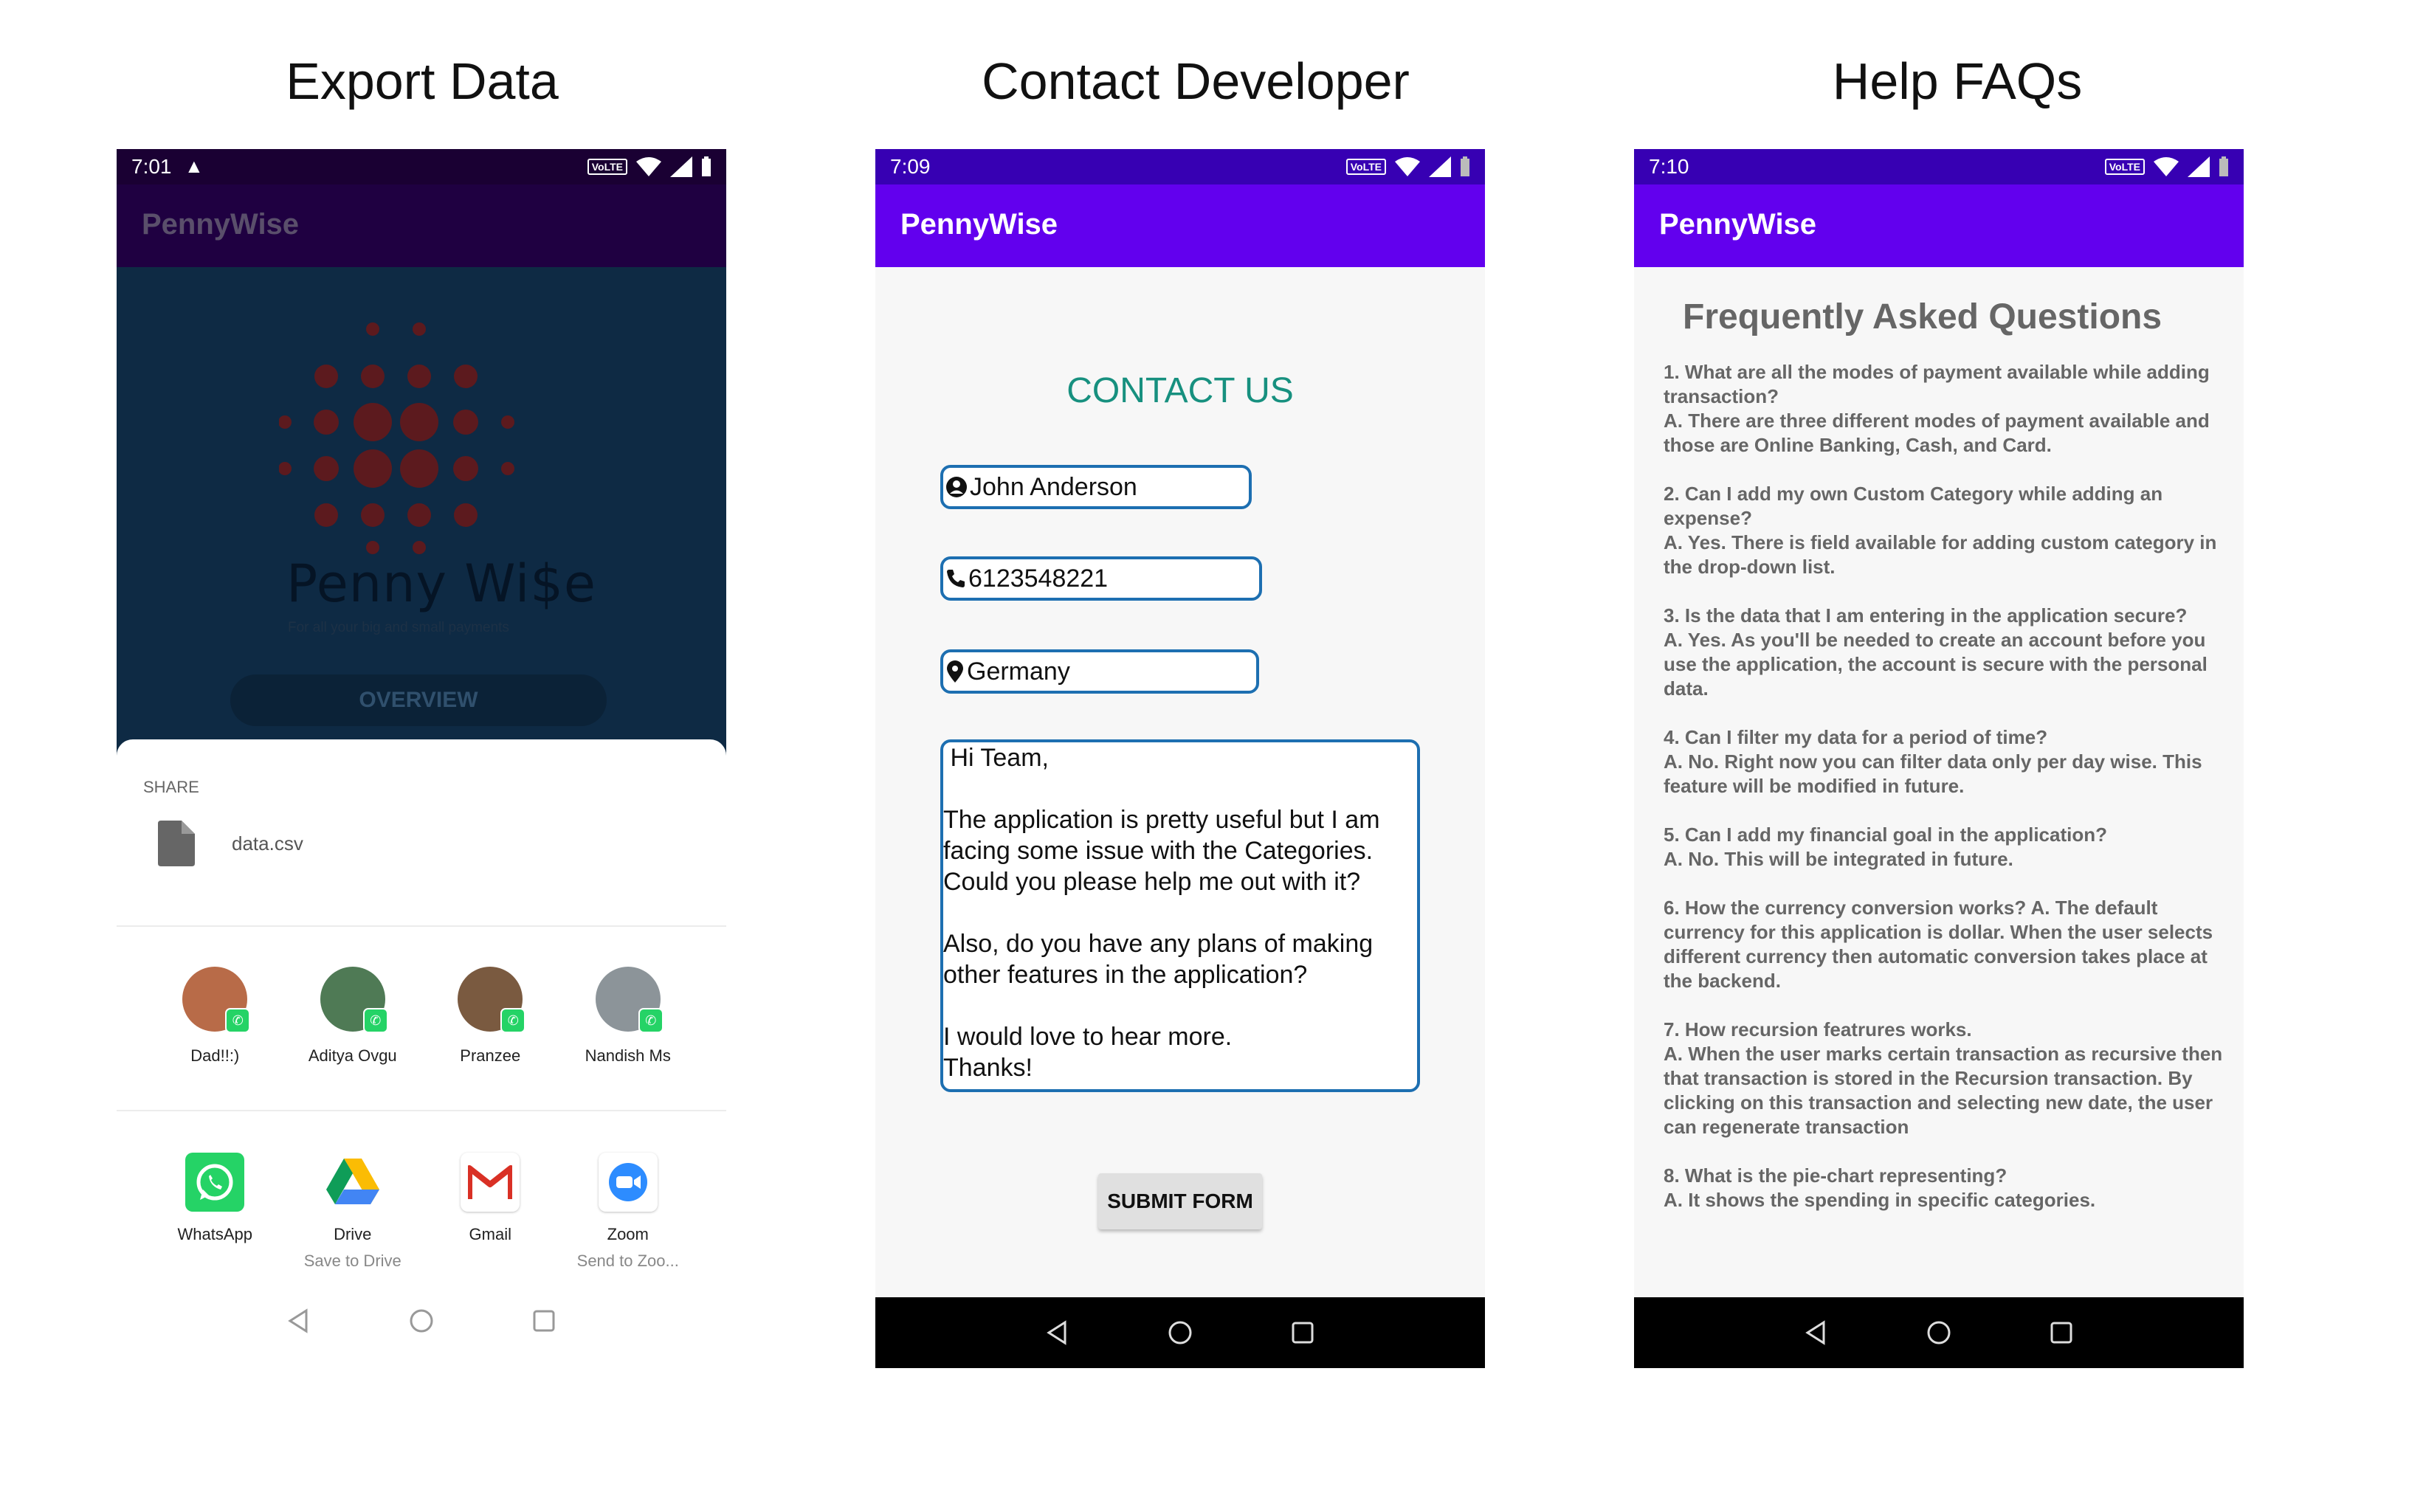 The width and height of the screenshot is (2409, 1512). I want to click on status-time: 7:01, so click(151, 166).